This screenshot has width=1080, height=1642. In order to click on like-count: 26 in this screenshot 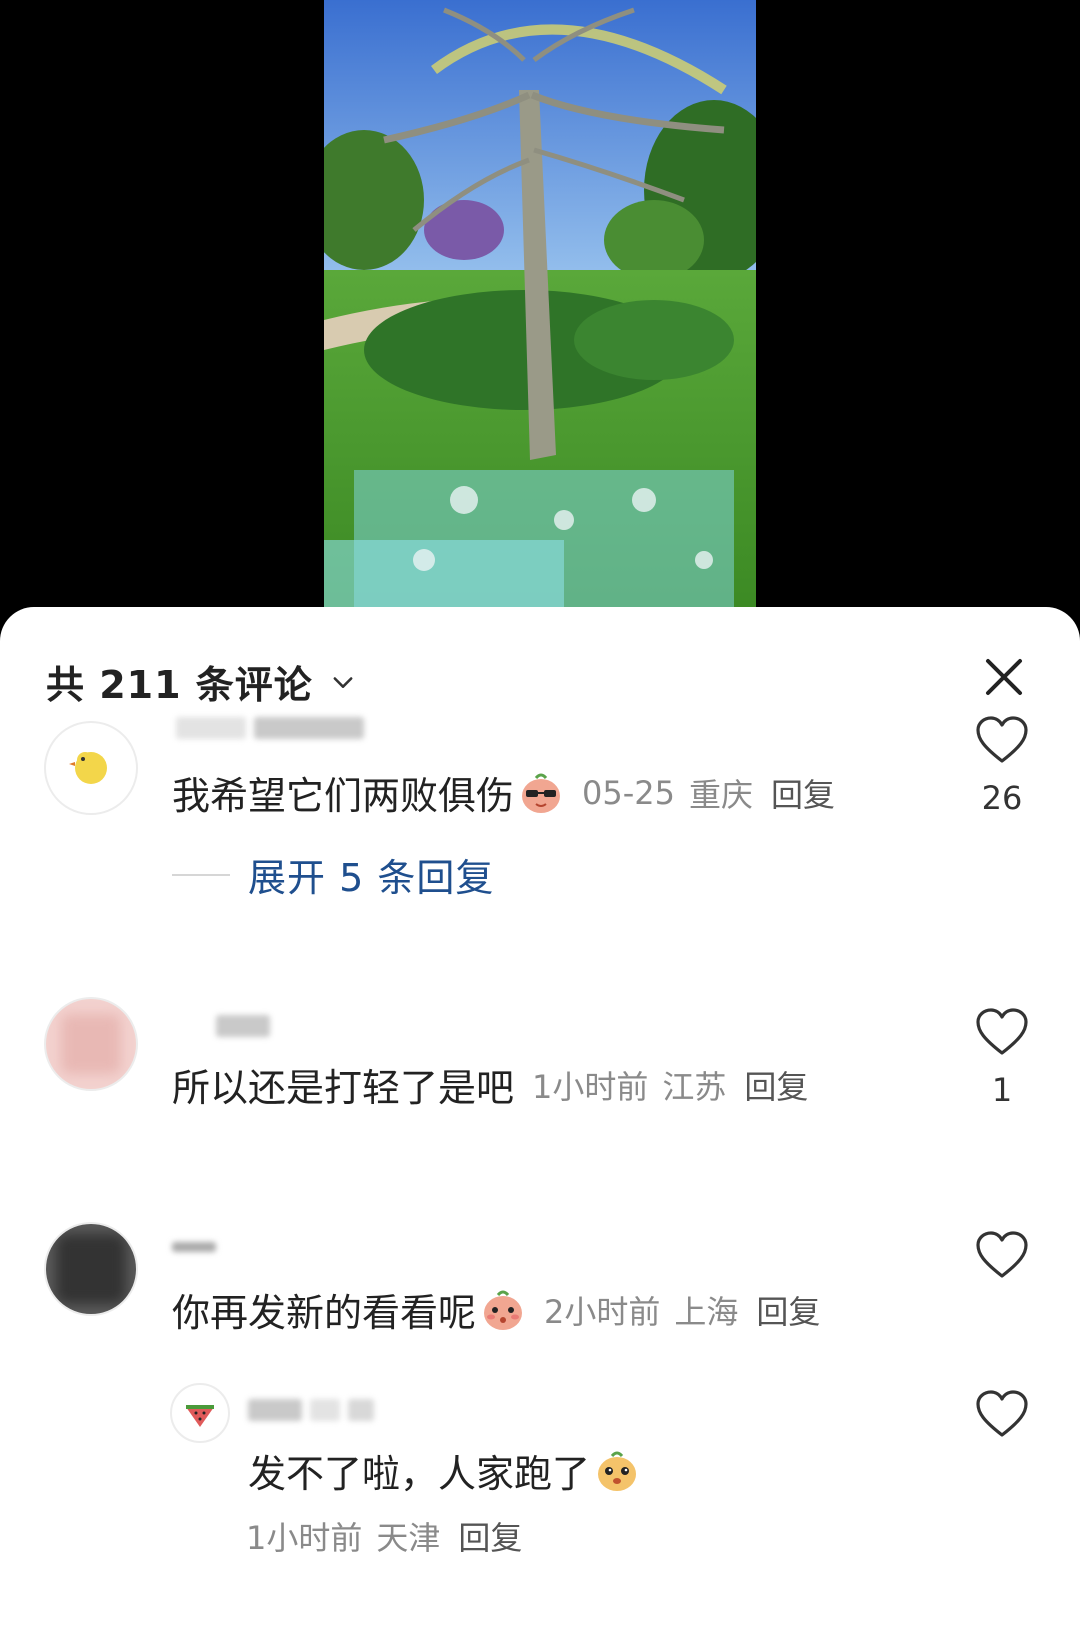, I will do `click(1002, 798)`.